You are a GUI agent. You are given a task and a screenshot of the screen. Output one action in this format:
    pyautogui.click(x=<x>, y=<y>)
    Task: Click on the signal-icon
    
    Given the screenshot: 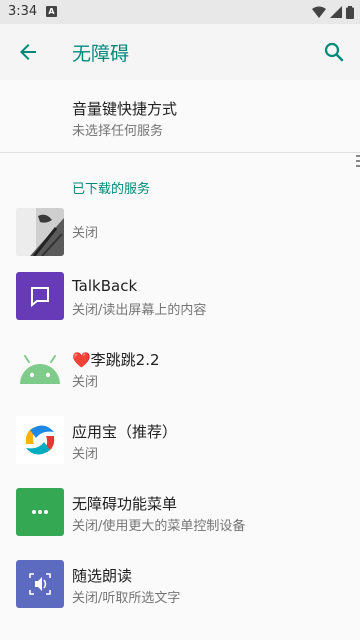 What is the action you would take?
    pyautogui.click(x=336, y=12)
    